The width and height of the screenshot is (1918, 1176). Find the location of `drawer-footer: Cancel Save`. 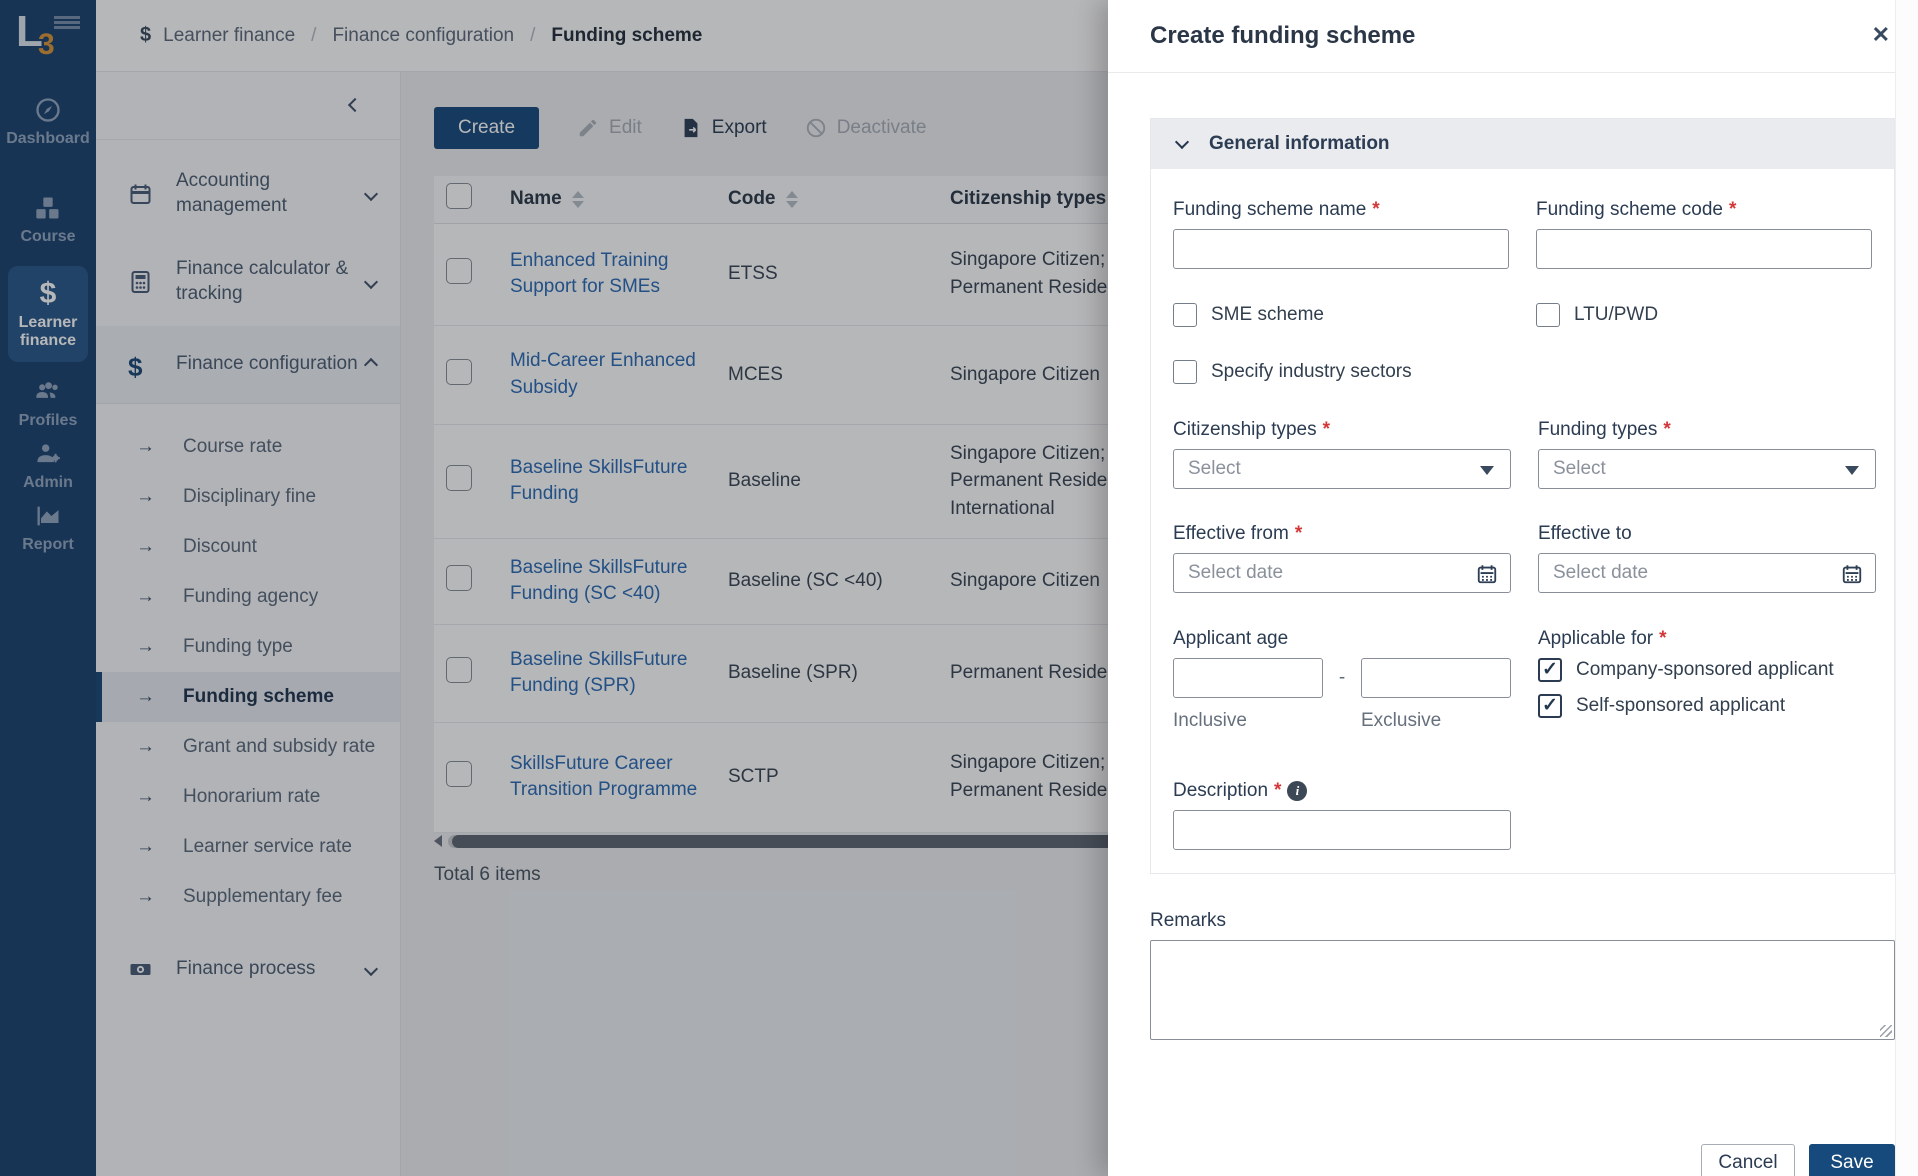

drawer-footer: Cancel Save is located at coordinates (1522, 1160).